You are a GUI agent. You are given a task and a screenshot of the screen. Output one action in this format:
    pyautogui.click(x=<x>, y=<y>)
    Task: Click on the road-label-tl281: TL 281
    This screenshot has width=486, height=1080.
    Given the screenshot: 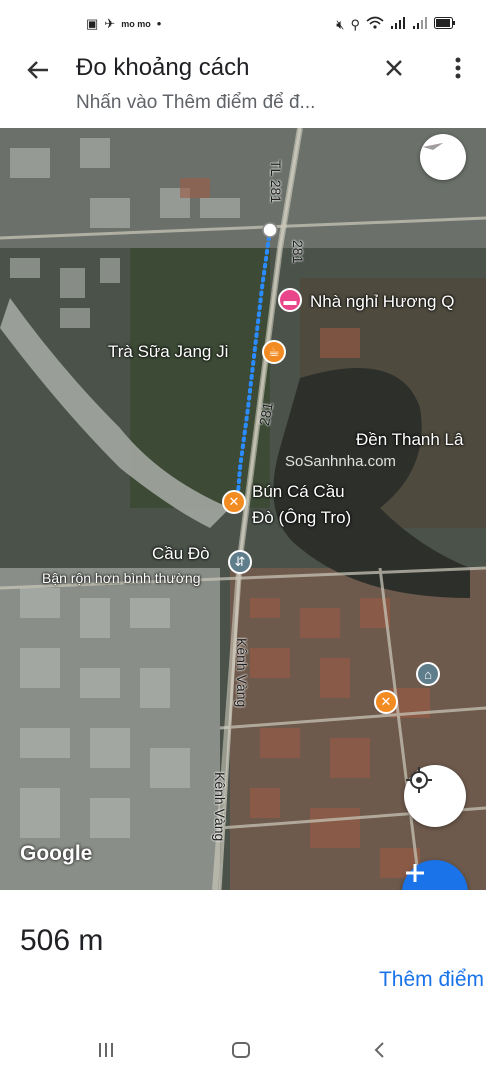 What is the action you would take?
    pyautogui.click(x=276, y=182)
    